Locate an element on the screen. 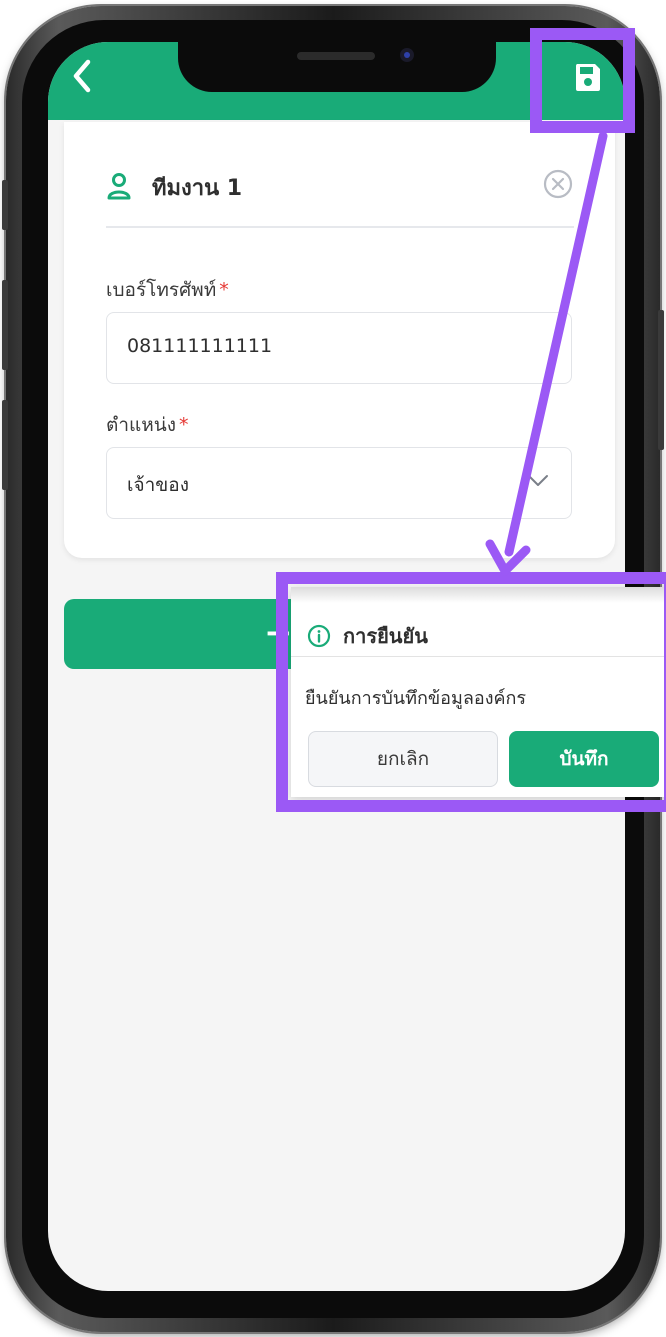 This screenshot has height=1337, width=666. phone-value: 081111111111 is located at coordinates (200, 346).